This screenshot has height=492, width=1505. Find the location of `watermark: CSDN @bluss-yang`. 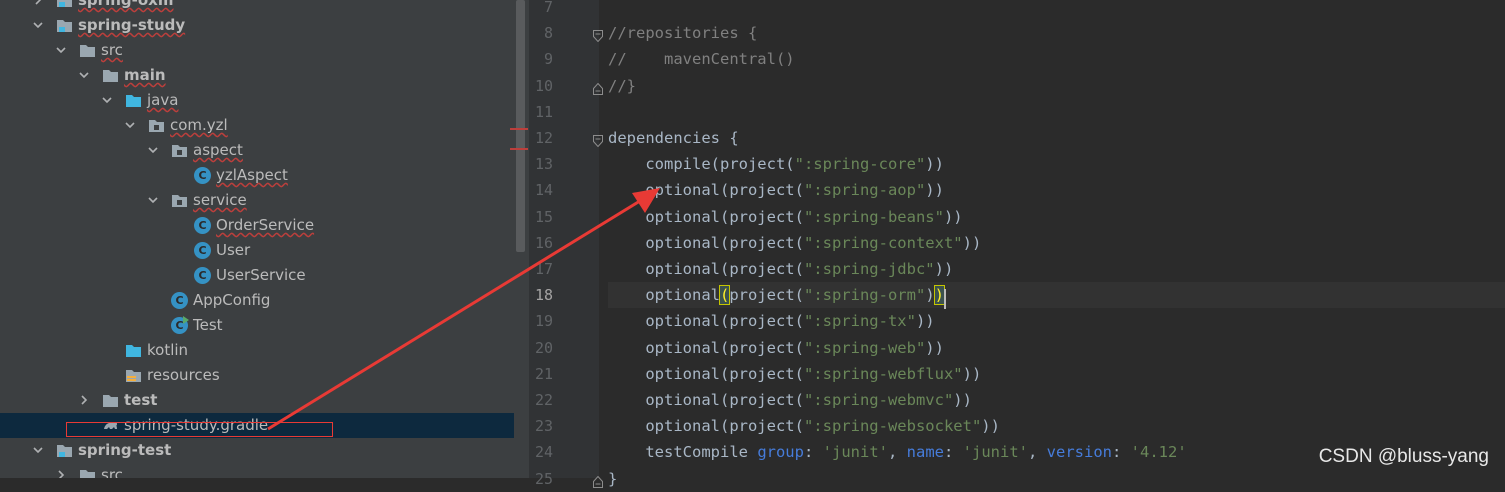

watermark: CSDN @bluss-yang is located at coordinates (1403, 456).